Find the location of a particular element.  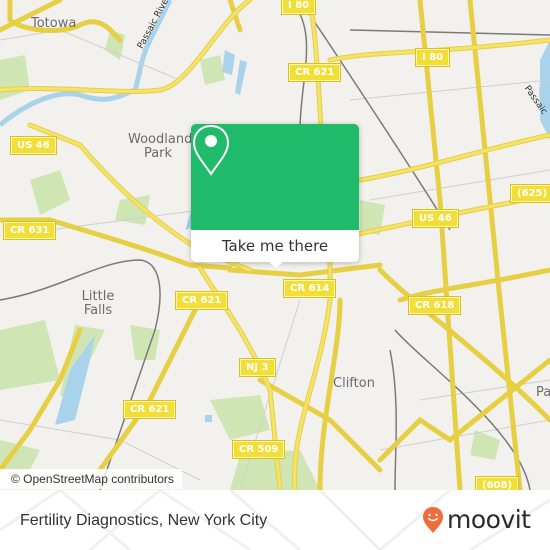

moovit-logo: moovit is located at coordinates (476, 520).